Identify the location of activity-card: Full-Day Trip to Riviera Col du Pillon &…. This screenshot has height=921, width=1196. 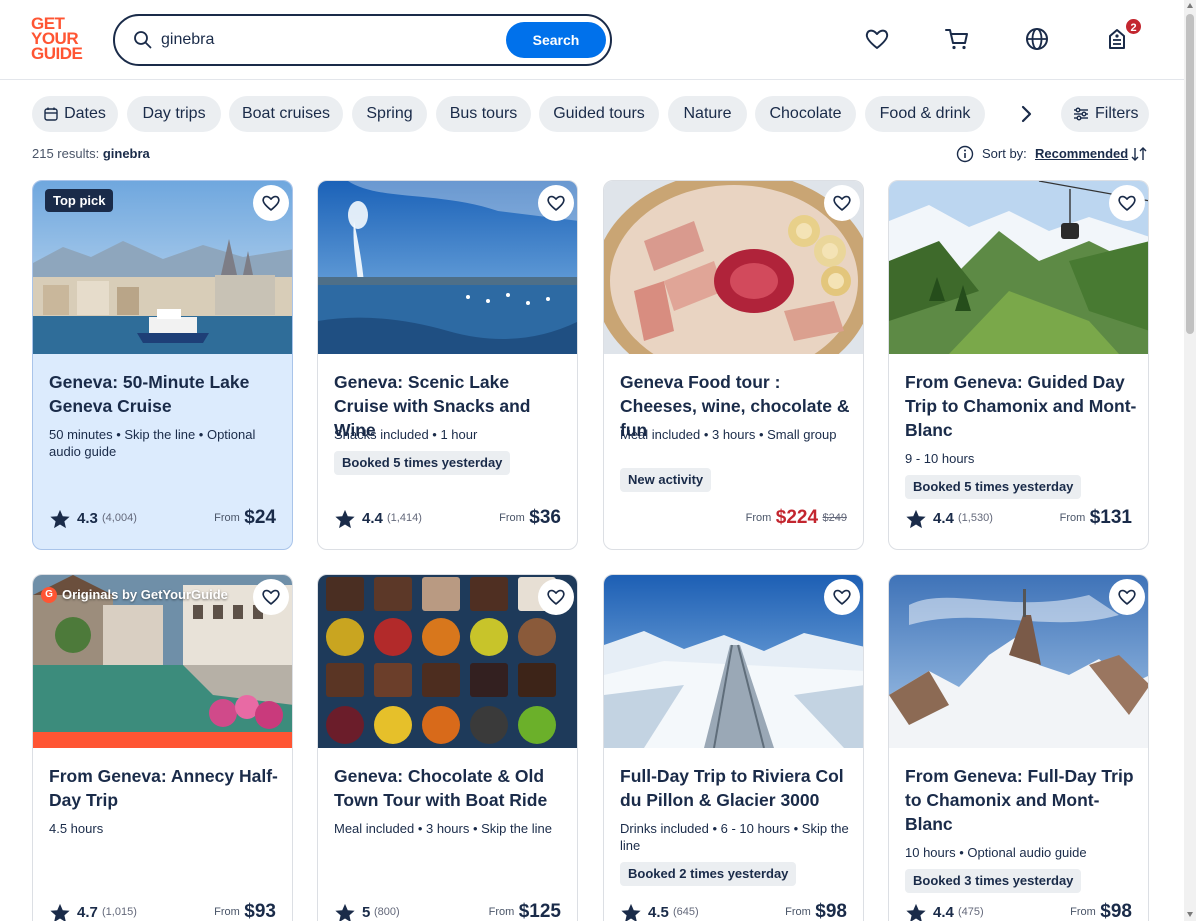
(733, 747).